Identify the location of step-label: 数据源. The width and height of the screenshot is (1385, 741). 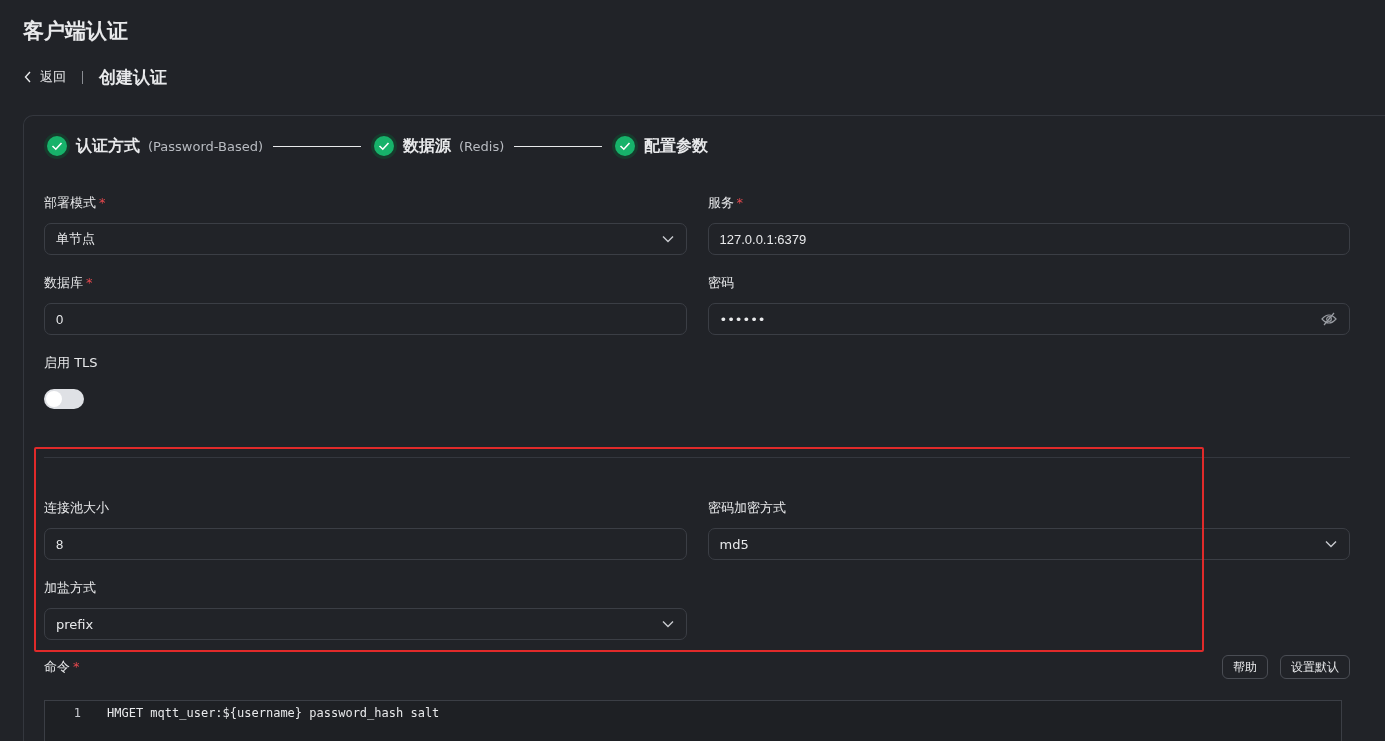
(427, 146).